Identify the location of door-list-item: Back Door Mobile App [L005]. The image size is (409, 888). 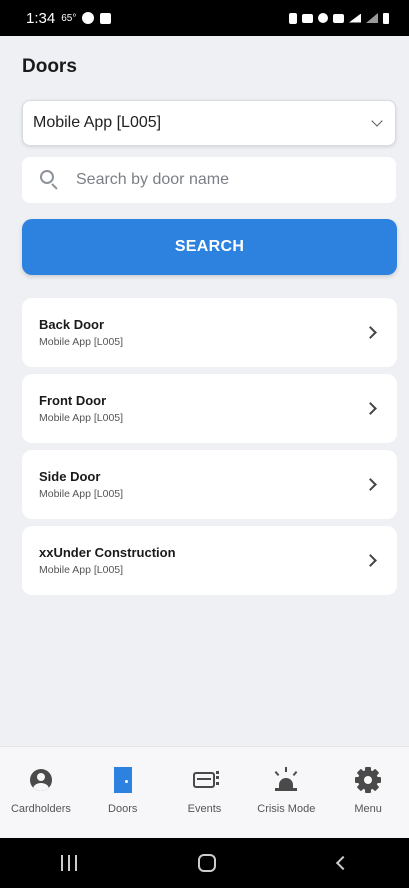
(209, 332).